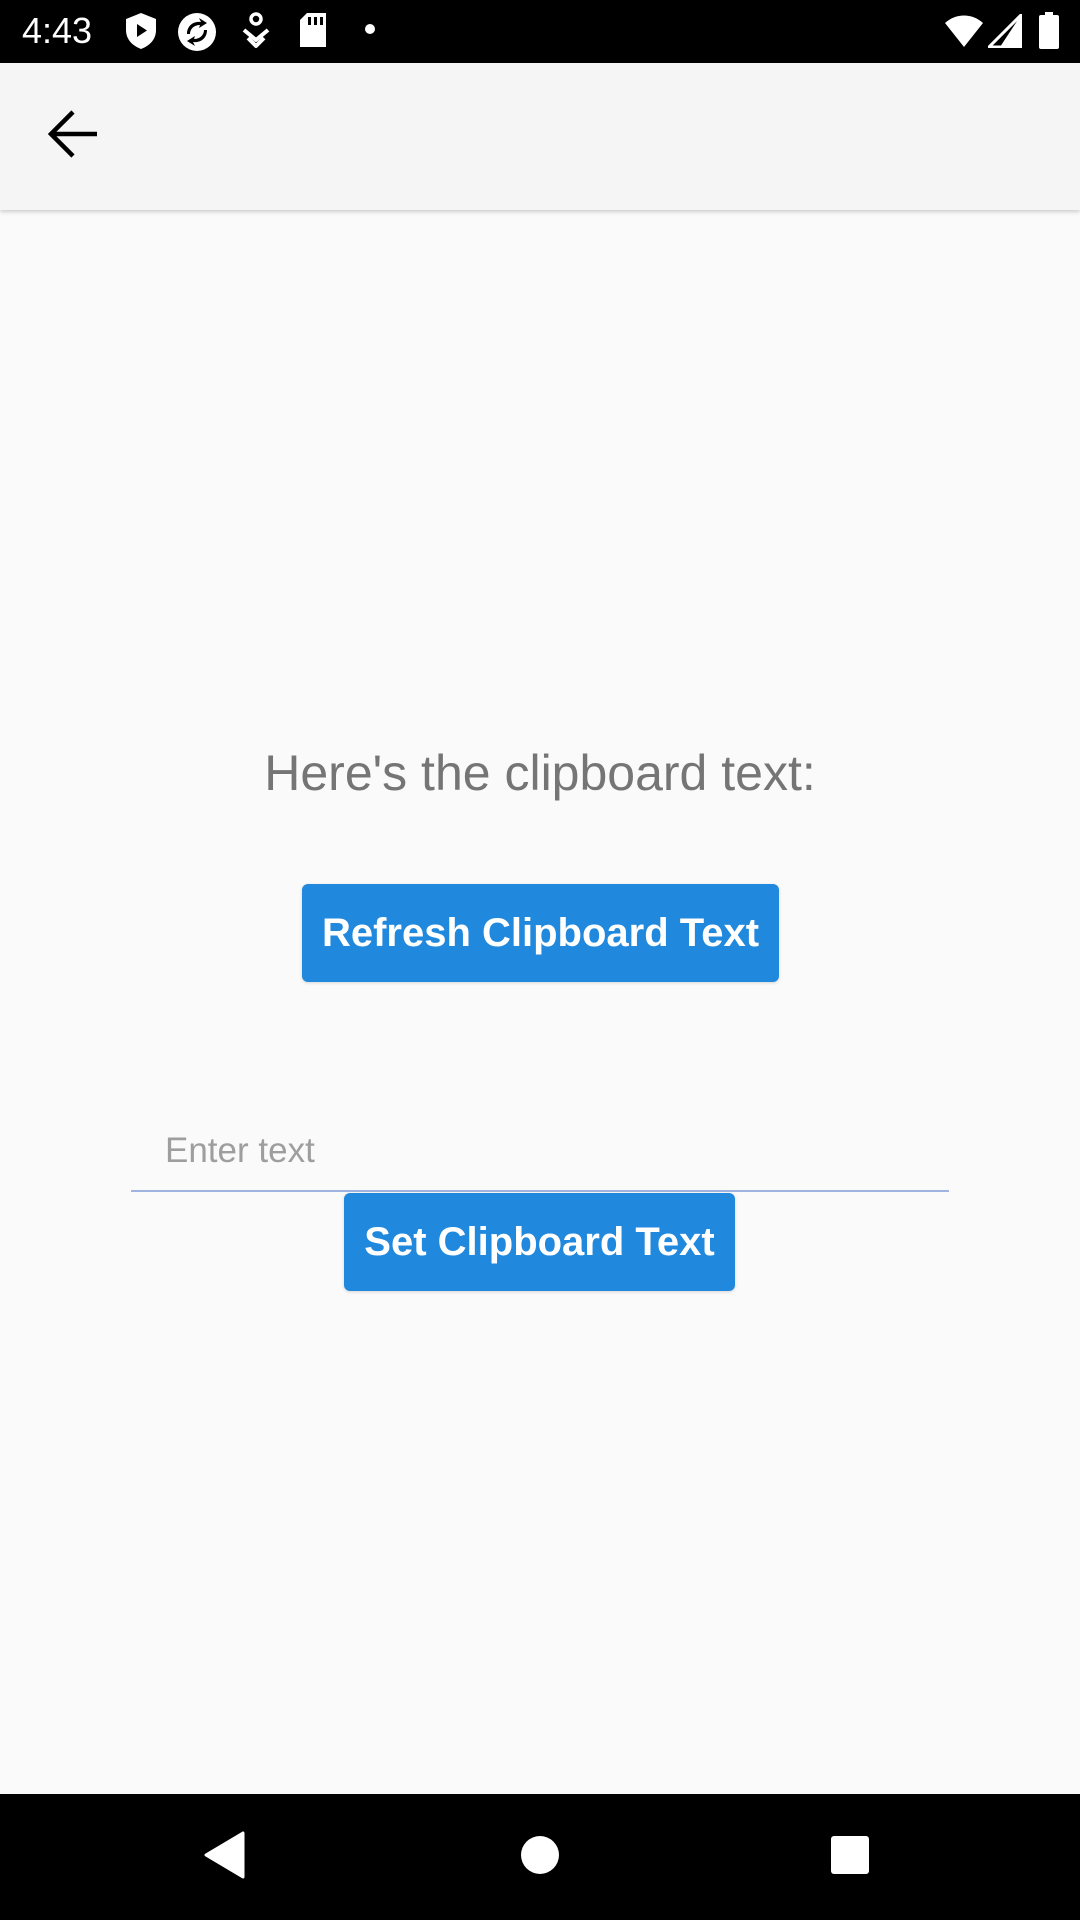 This screenshot has height=1920, width=1080. I want to click on arrow-back-icon, so click(73, 136).